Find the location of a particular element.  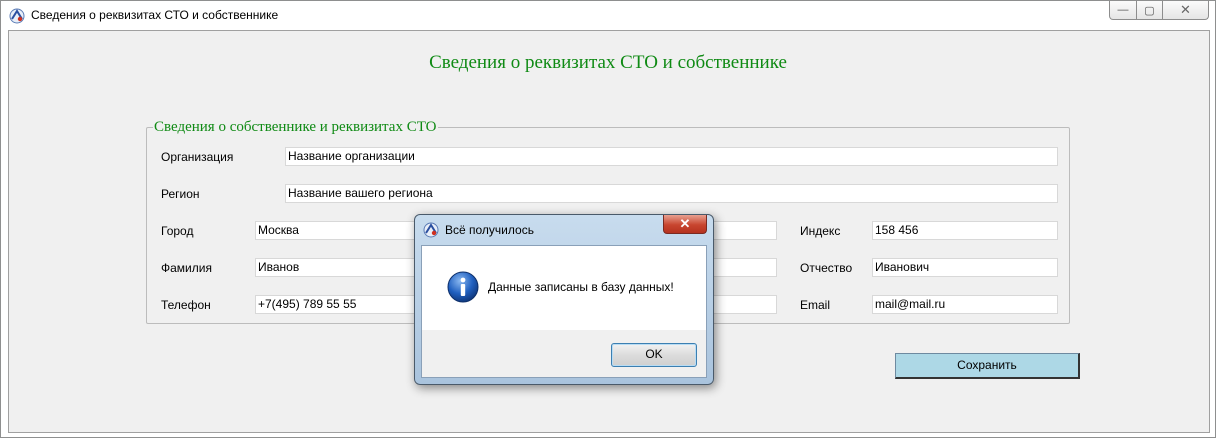

organization-input: Название организации is located at coordinates (671, 156).